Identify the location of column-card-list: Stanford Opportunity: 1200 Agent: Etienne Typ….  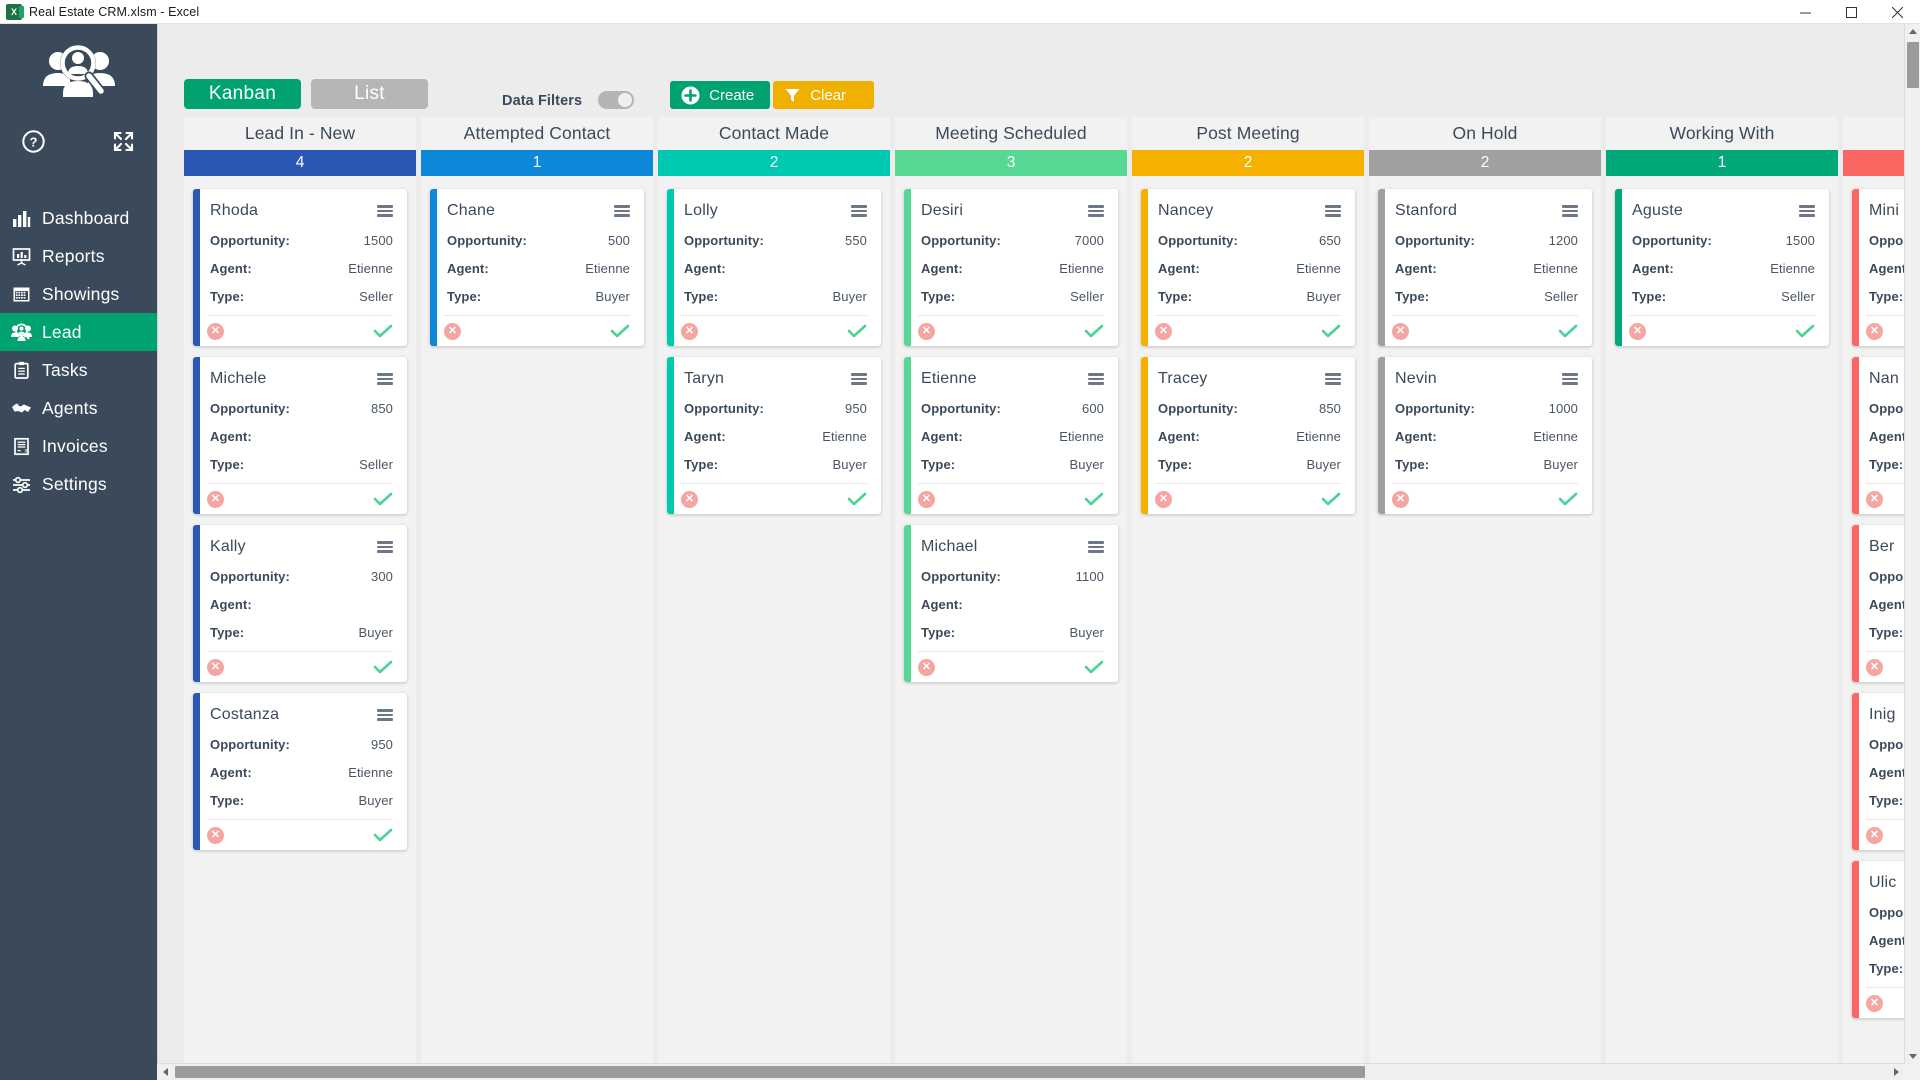
(1485, 628).